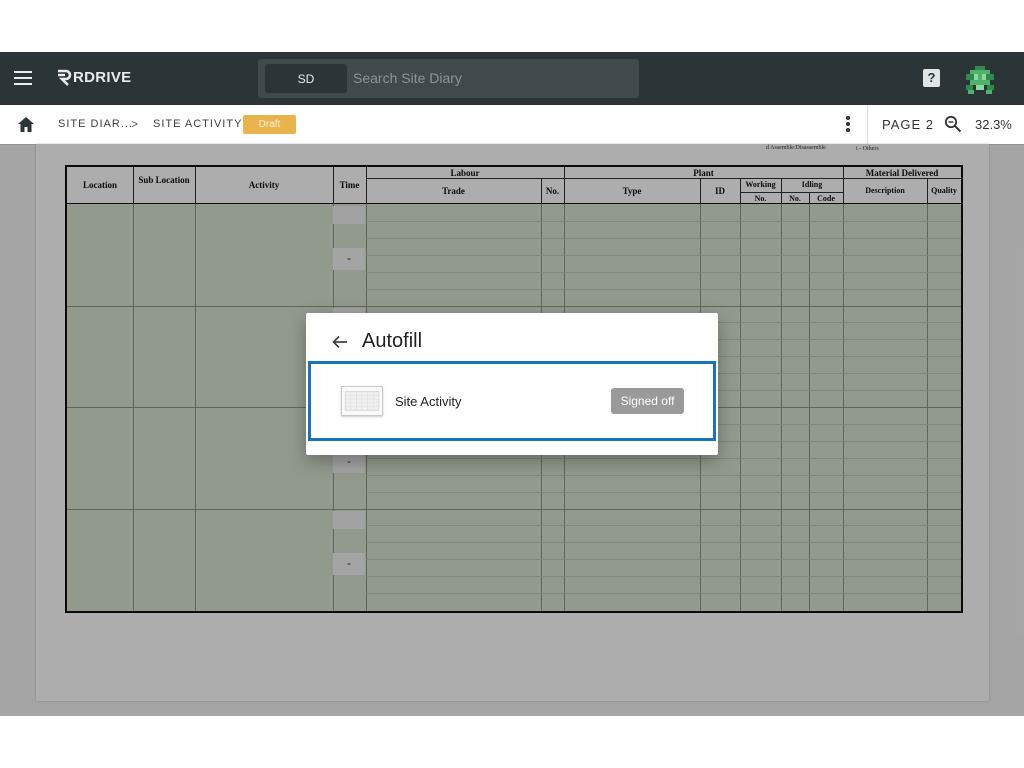 The height and width of the screenshot is (768, 1024). I want to click on logo-text: RDRIVE, so click(102, 77).